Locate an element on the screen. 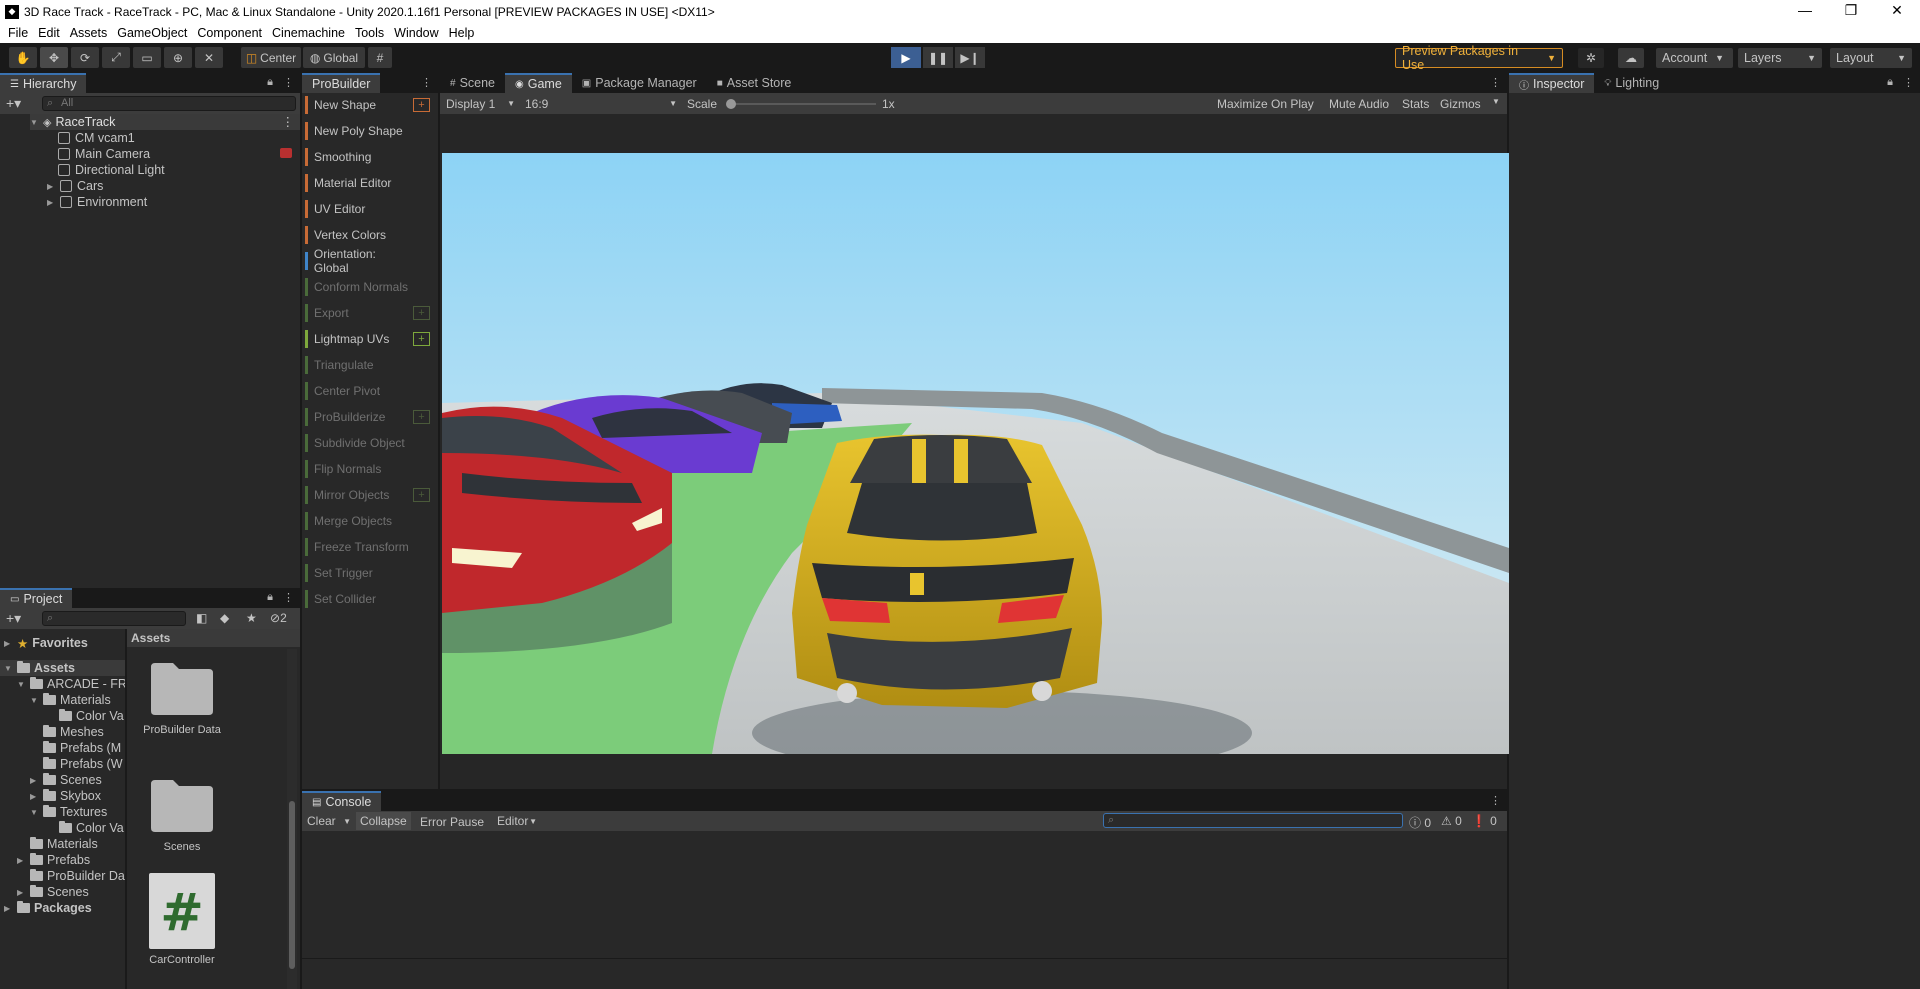  probuilder-tool-item: Vertex Colors is located at coordinates (357, 235).